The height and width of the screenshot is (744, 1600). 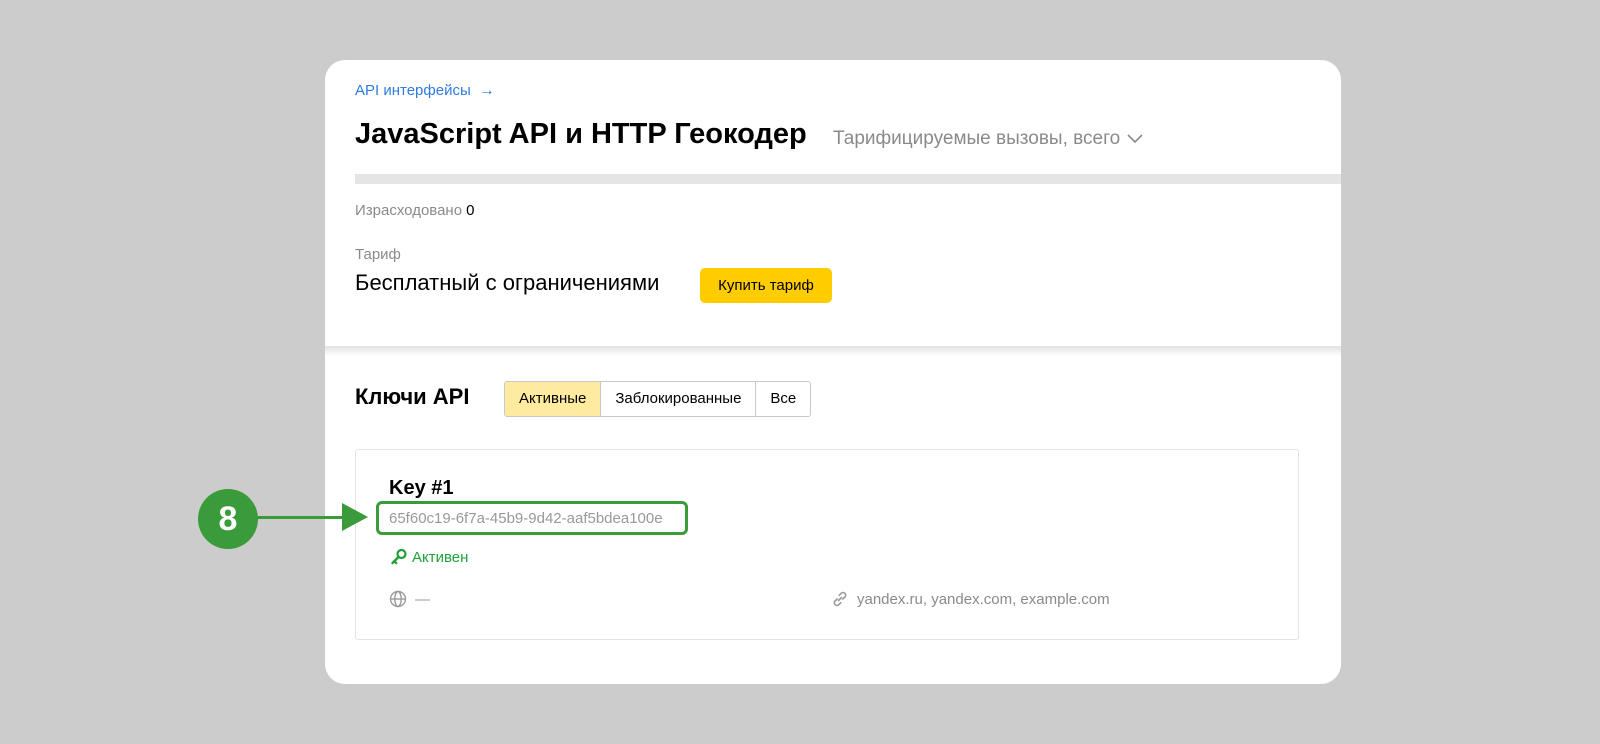 I want to click on breadcrumb-link: API интерфейсы →, so click(x=425, y=91).